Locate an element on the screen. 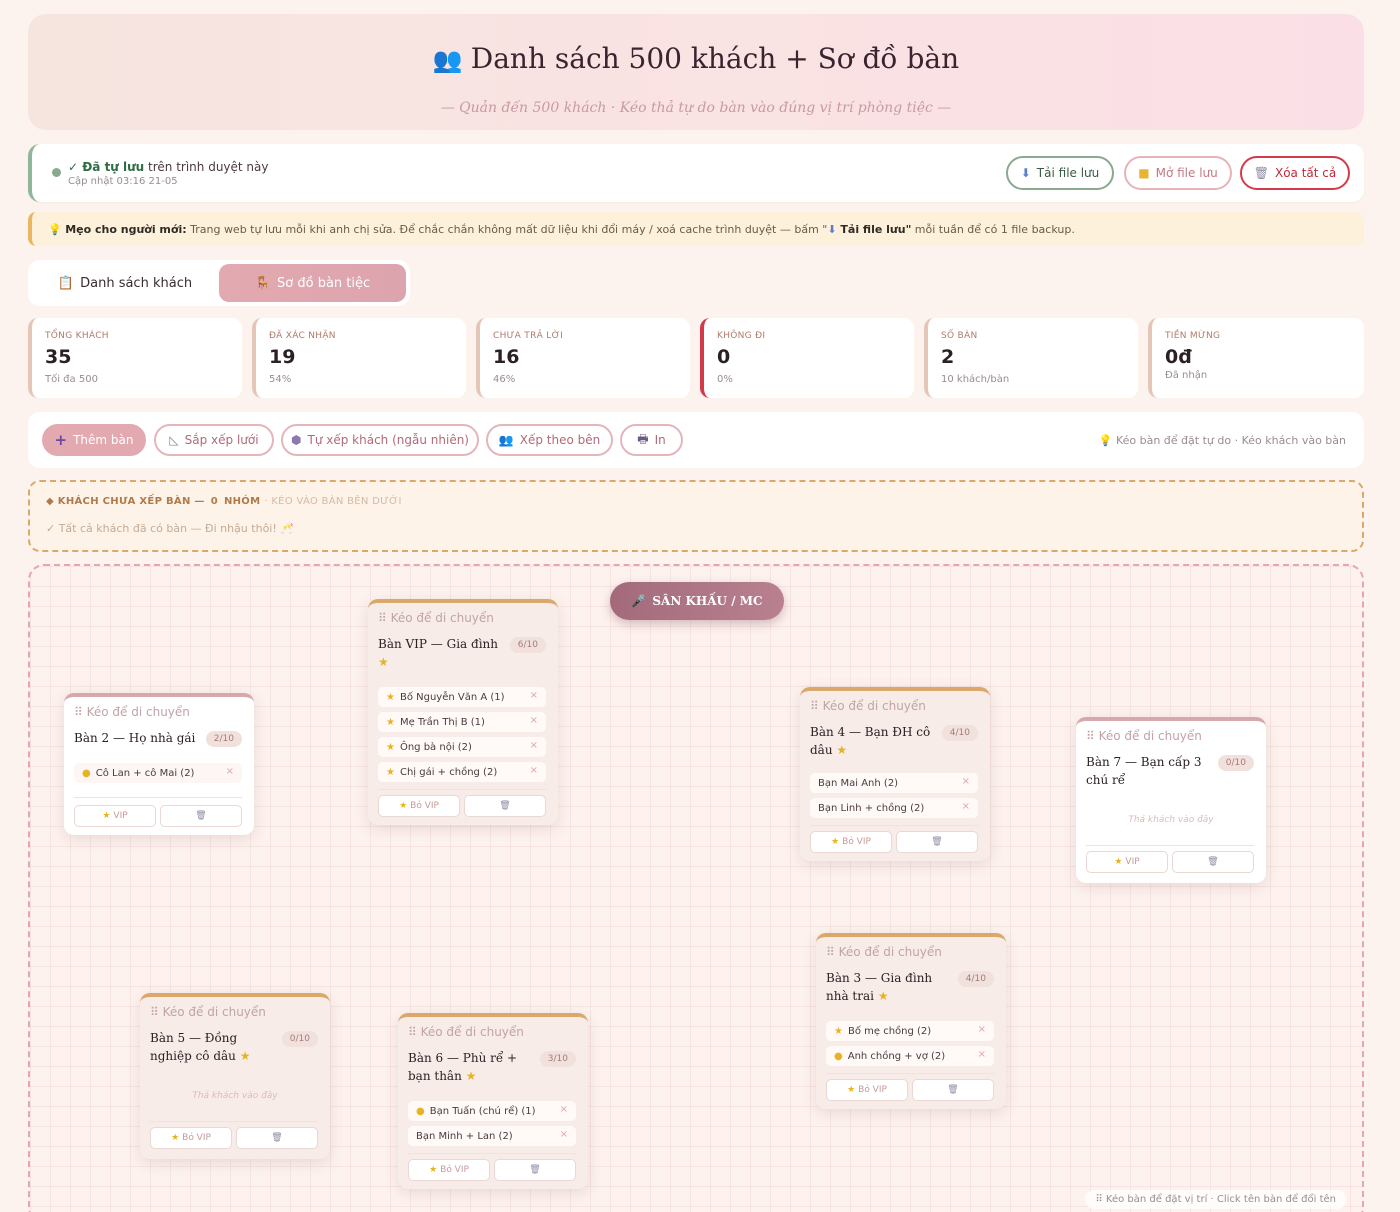 This screenshot has width=1400, height=1212. auto-seat-button: ⬢ Tự xếp khách (ngẫu nhiên) is located at coordinates (380, 440).